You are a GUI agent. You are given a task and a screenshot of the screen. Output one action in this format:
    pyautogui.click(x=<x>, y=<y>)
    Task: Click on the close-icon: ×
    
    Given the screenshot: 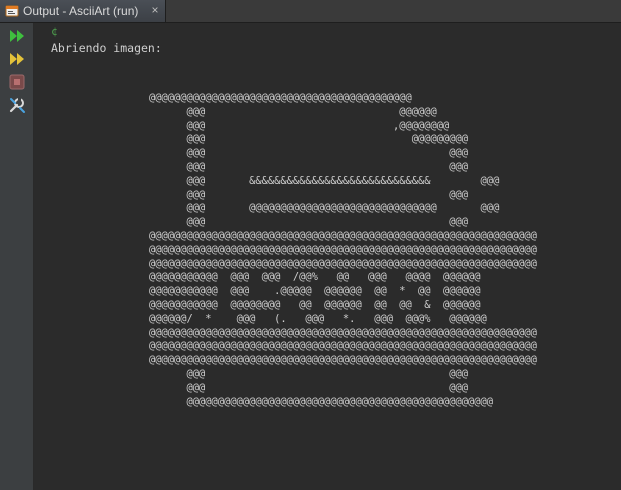 What is the action you would take?
    pyautogui.click(x=155, y=10)
    